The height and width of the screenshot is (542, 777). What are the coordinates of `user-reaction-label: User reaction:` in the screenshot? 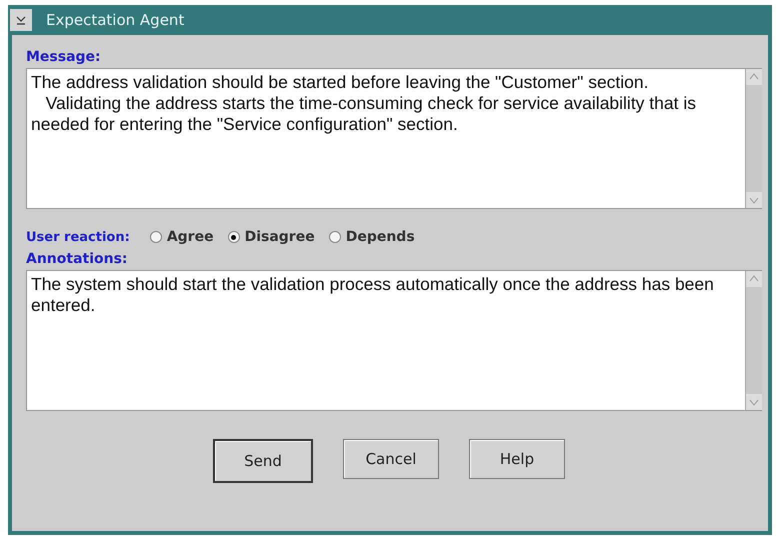 It's located at (78, 237).